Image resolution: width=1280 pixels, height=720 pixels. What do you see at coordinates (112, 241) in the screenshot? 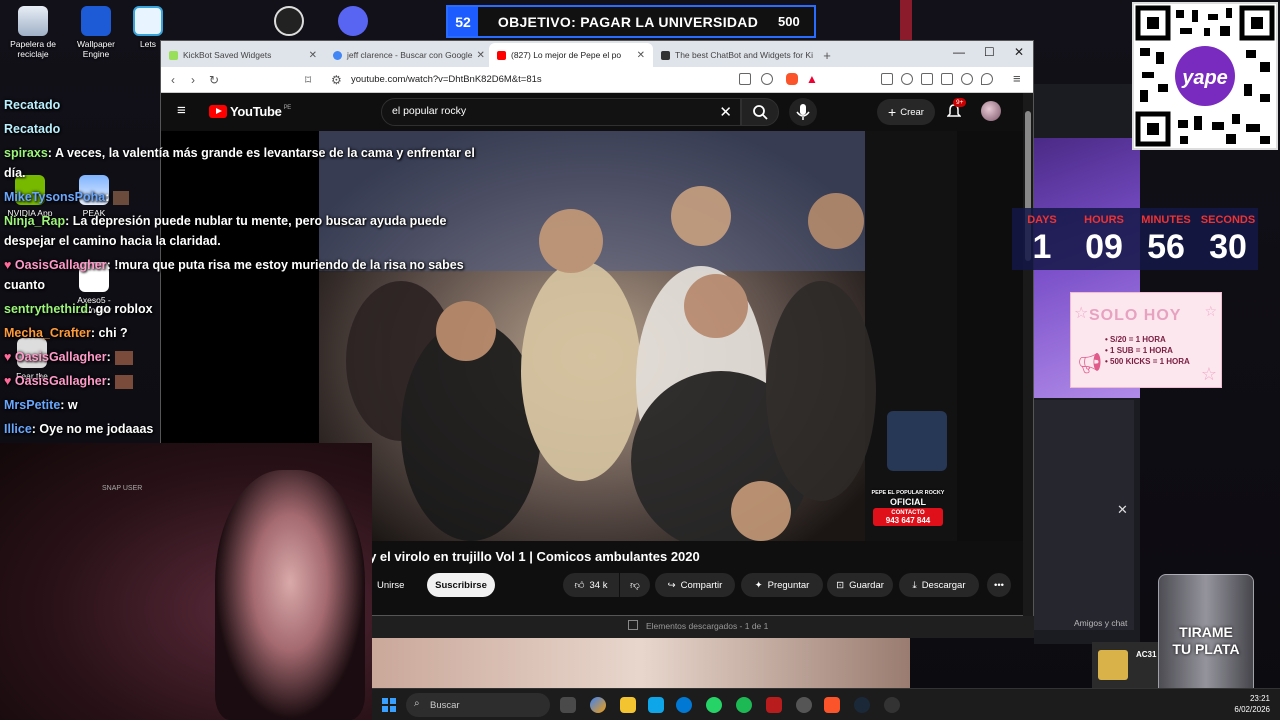
I see `chat-message: despejar el camino hacia la claridad.` at bounding box center [112, 241].